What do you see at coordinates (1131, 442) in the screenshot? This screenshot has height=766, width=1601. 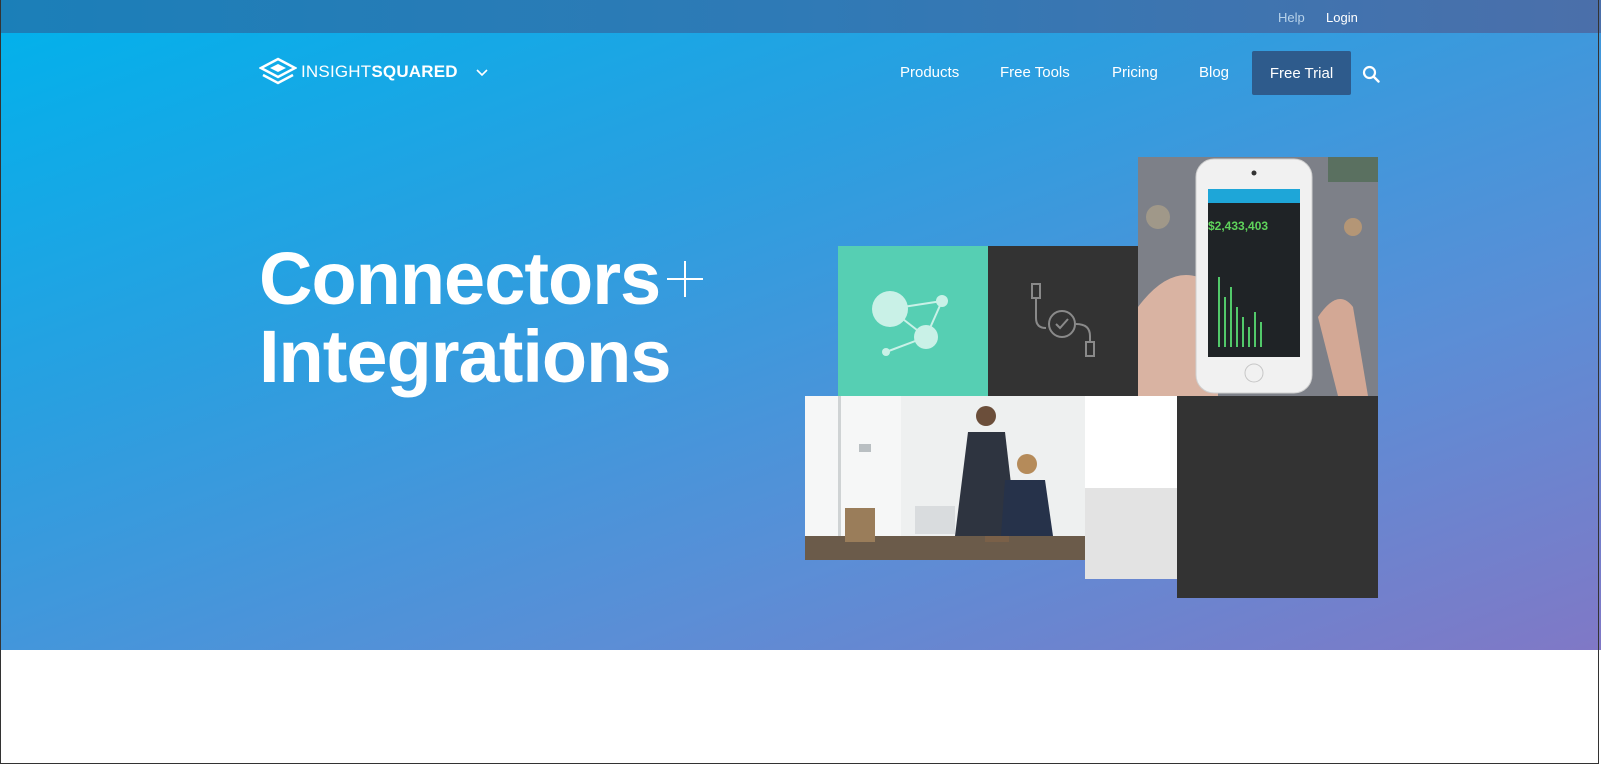 I see `white-tile` at bounding box center [1131, 442].